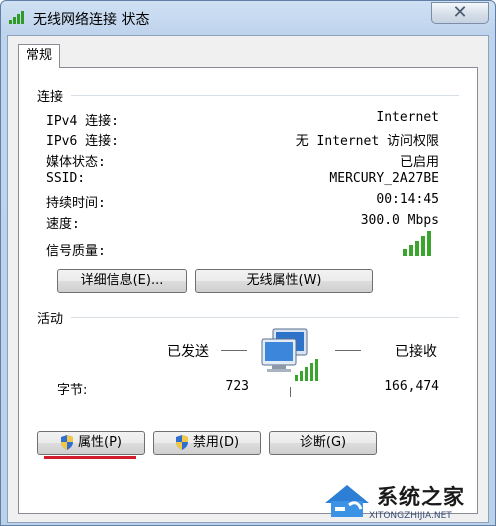 The height and width of the screenshot is (526, 496). I want to click on ipv6-label: IPv6 连接:, so click(82, 141).